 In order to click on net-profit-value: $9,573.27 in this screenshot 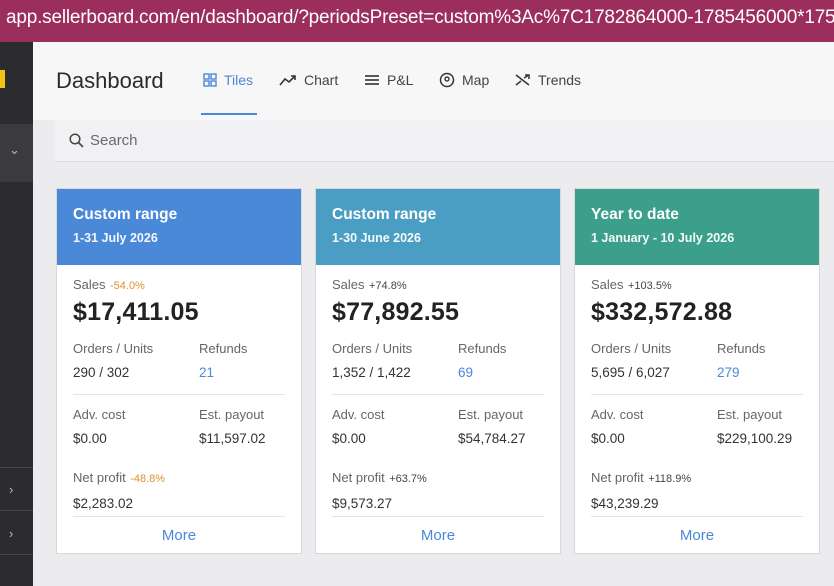, I will do `click(362, 503)`.